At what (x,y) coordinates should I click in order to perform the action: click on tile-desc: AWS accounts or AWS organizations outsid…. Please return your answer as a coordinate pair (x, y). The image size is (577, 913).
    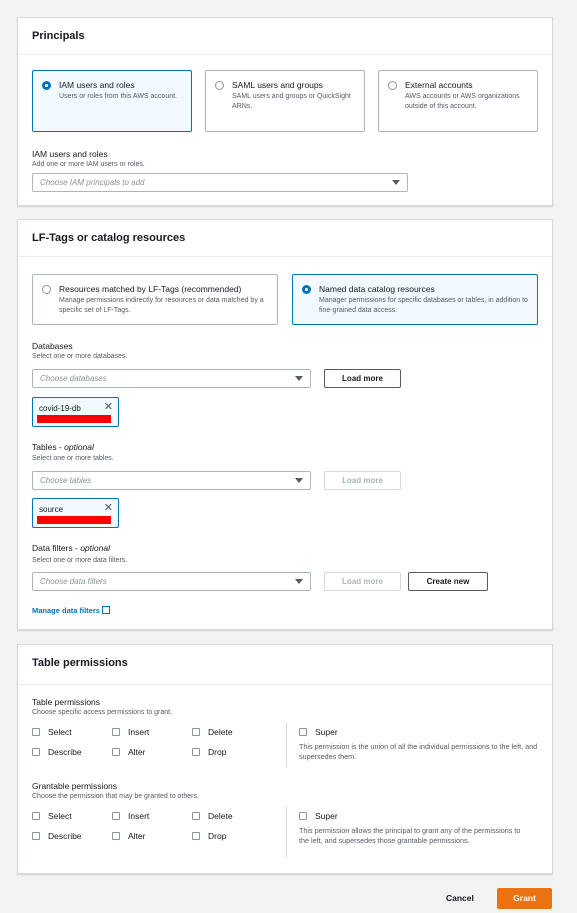
    Looking at the image, I should click on (462, 101).